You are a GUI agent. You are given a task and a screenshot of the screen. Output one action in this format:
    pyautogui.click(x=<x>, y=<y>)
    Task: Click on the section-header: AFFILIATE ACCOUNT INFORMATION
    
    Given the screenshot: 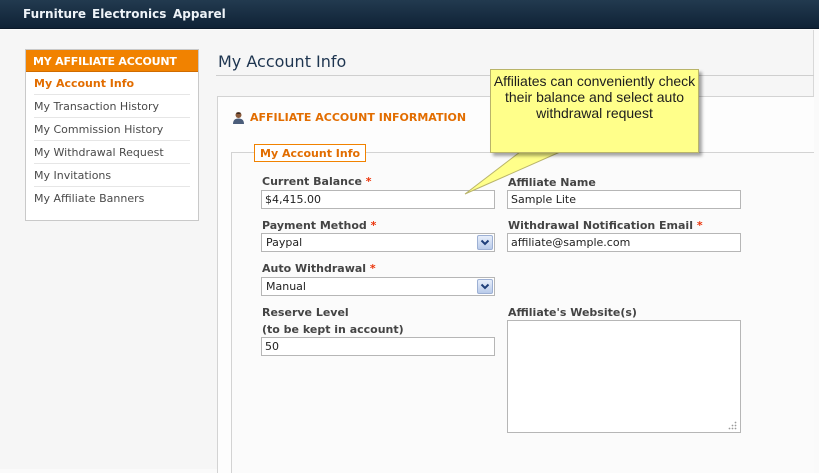 What is the action you would take?
    pyautogui.click(x=349, y=117)
    